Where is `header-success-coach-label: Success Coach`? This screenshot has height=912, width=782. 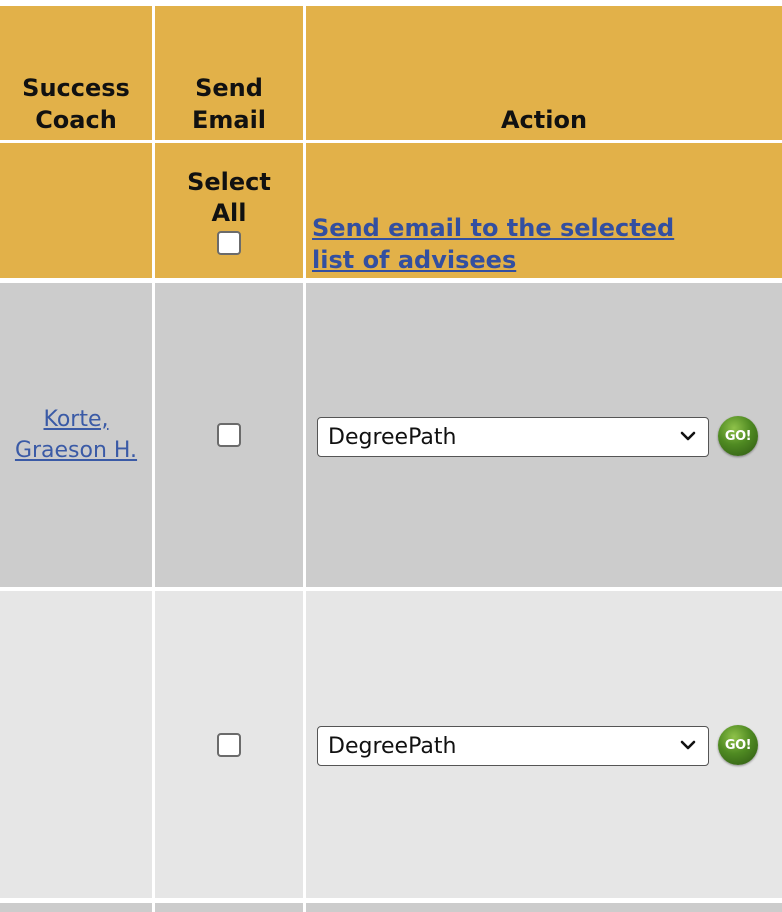 header-success-coach-label: Success Coach is located at coordinates (76, 104).